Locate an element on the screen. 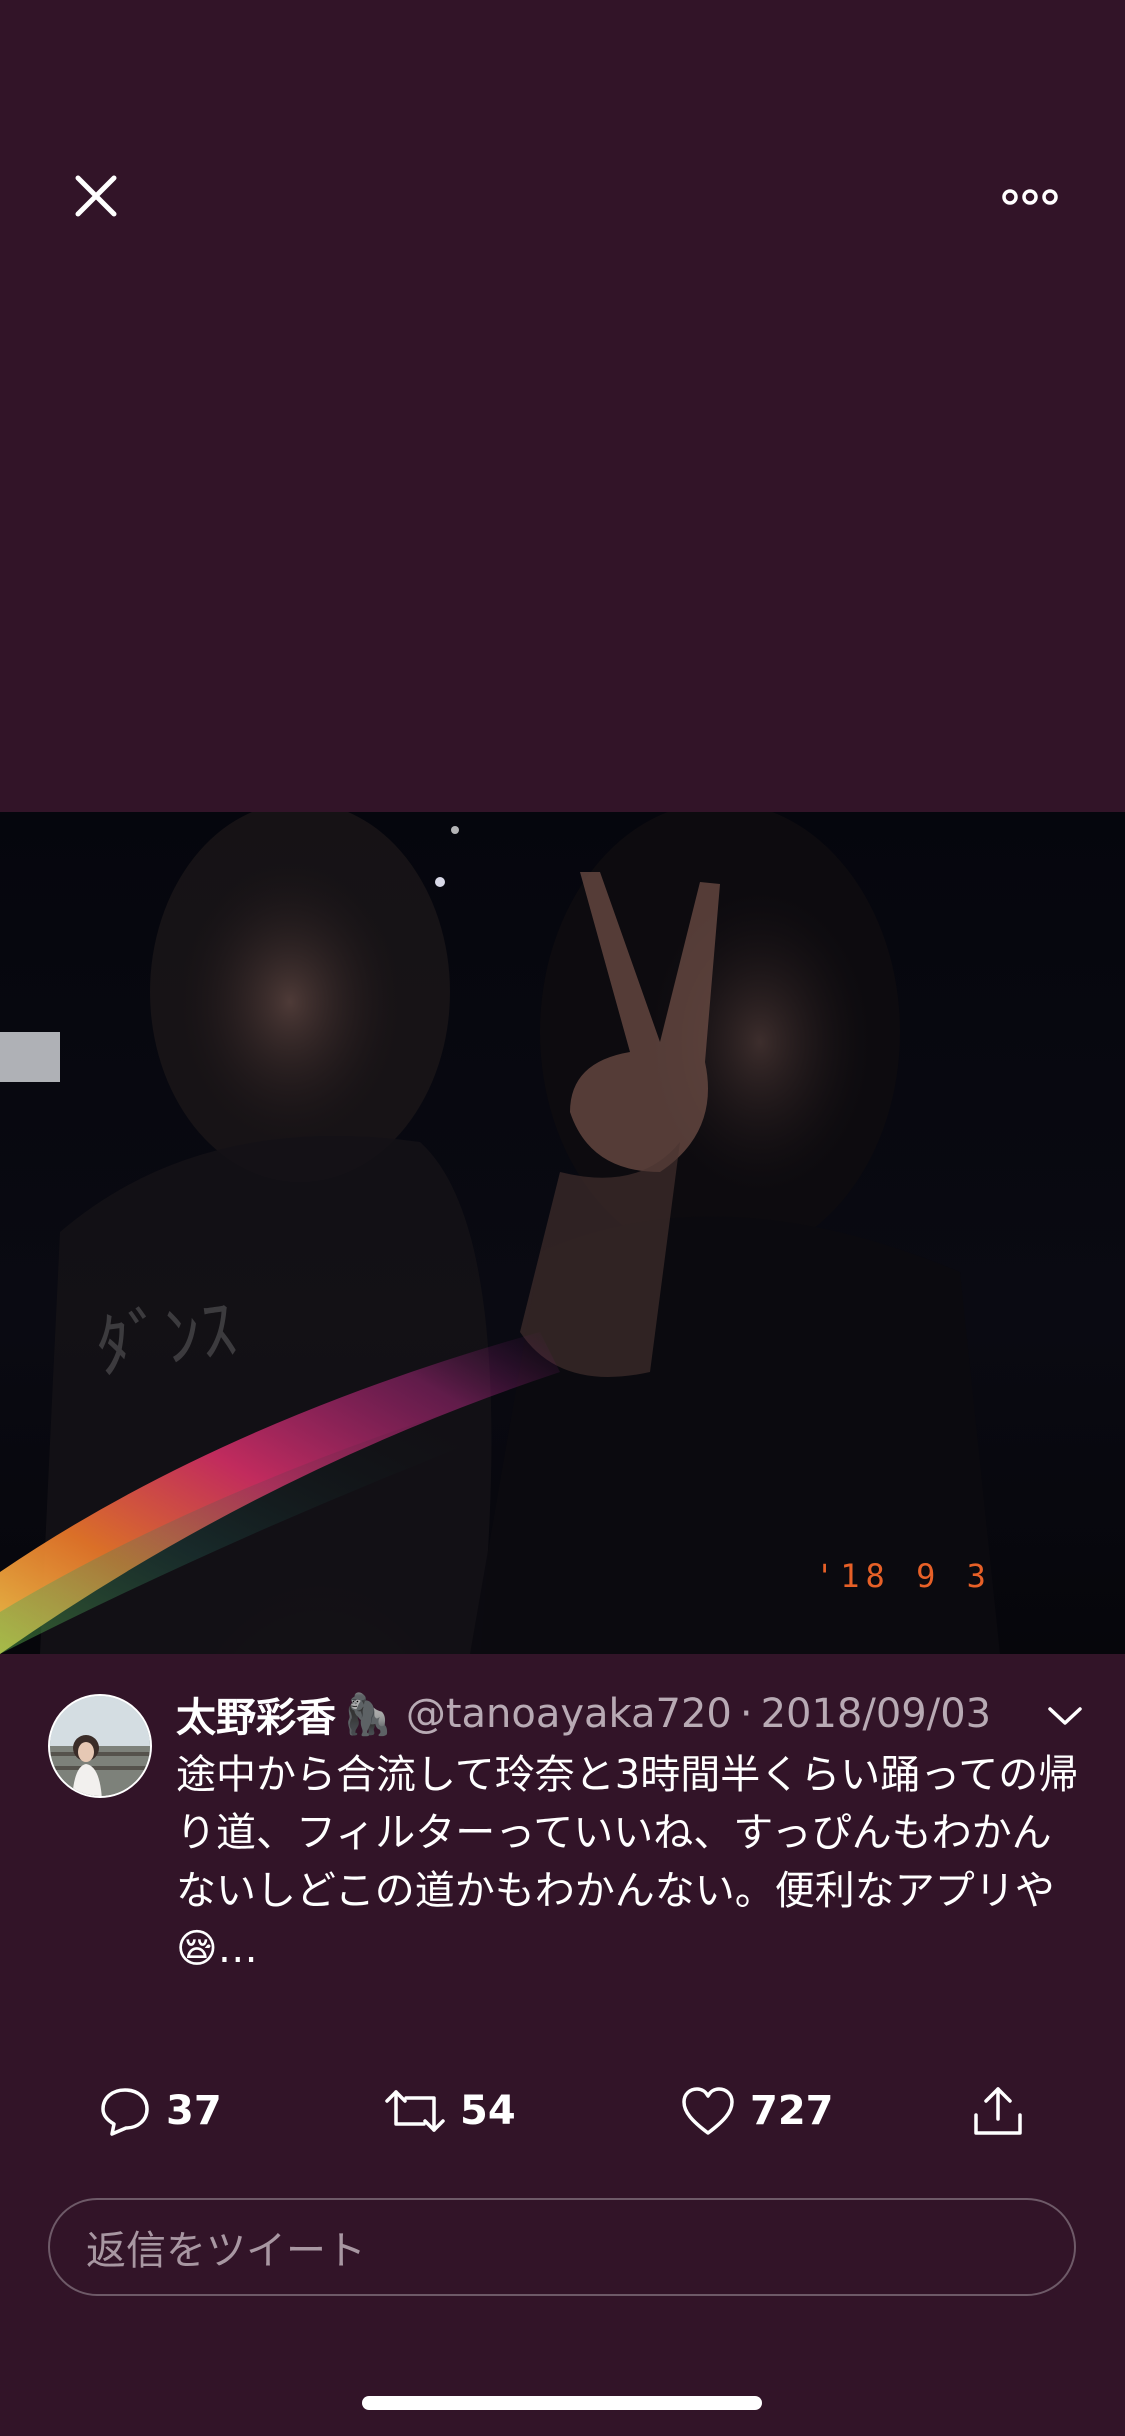  retweet-icon is located at coordinates (415, 2111).